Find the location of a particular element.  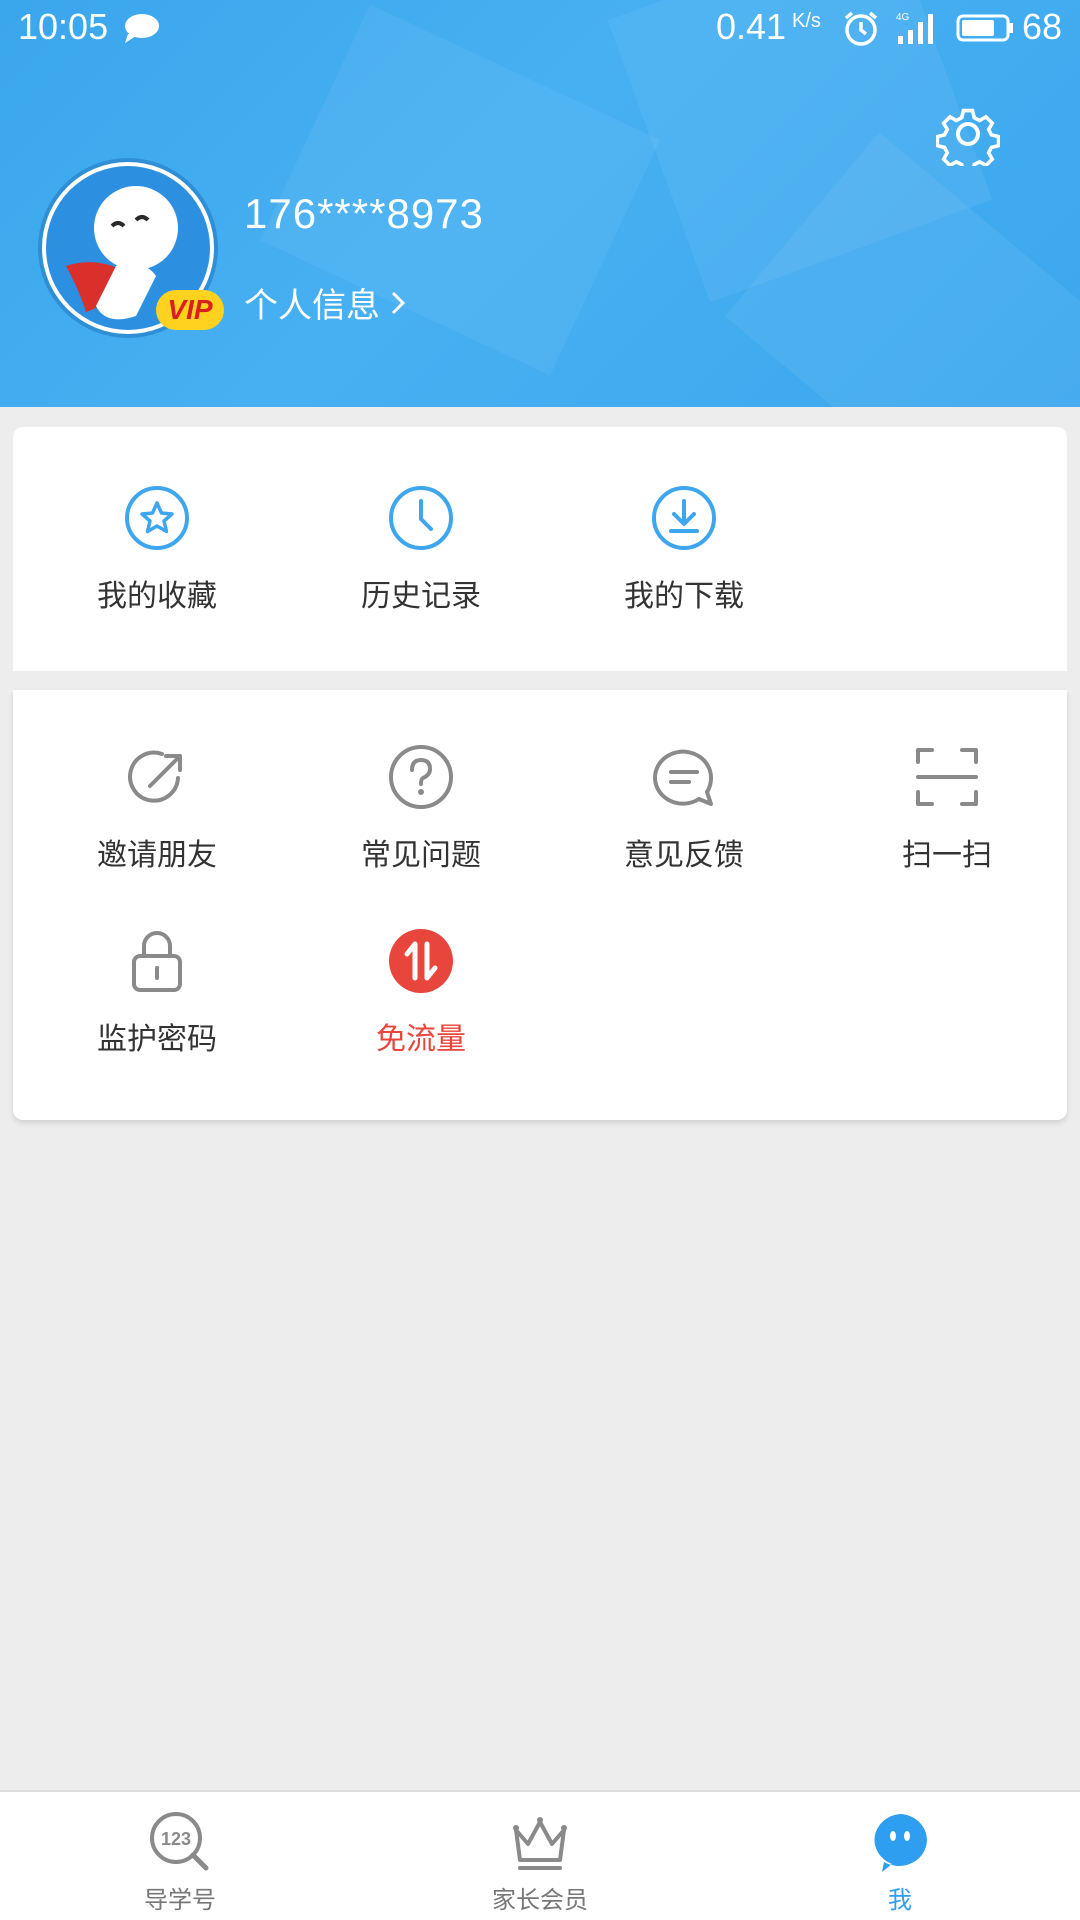

data-free-button: 免流量 is located at coordinates (421, 992).